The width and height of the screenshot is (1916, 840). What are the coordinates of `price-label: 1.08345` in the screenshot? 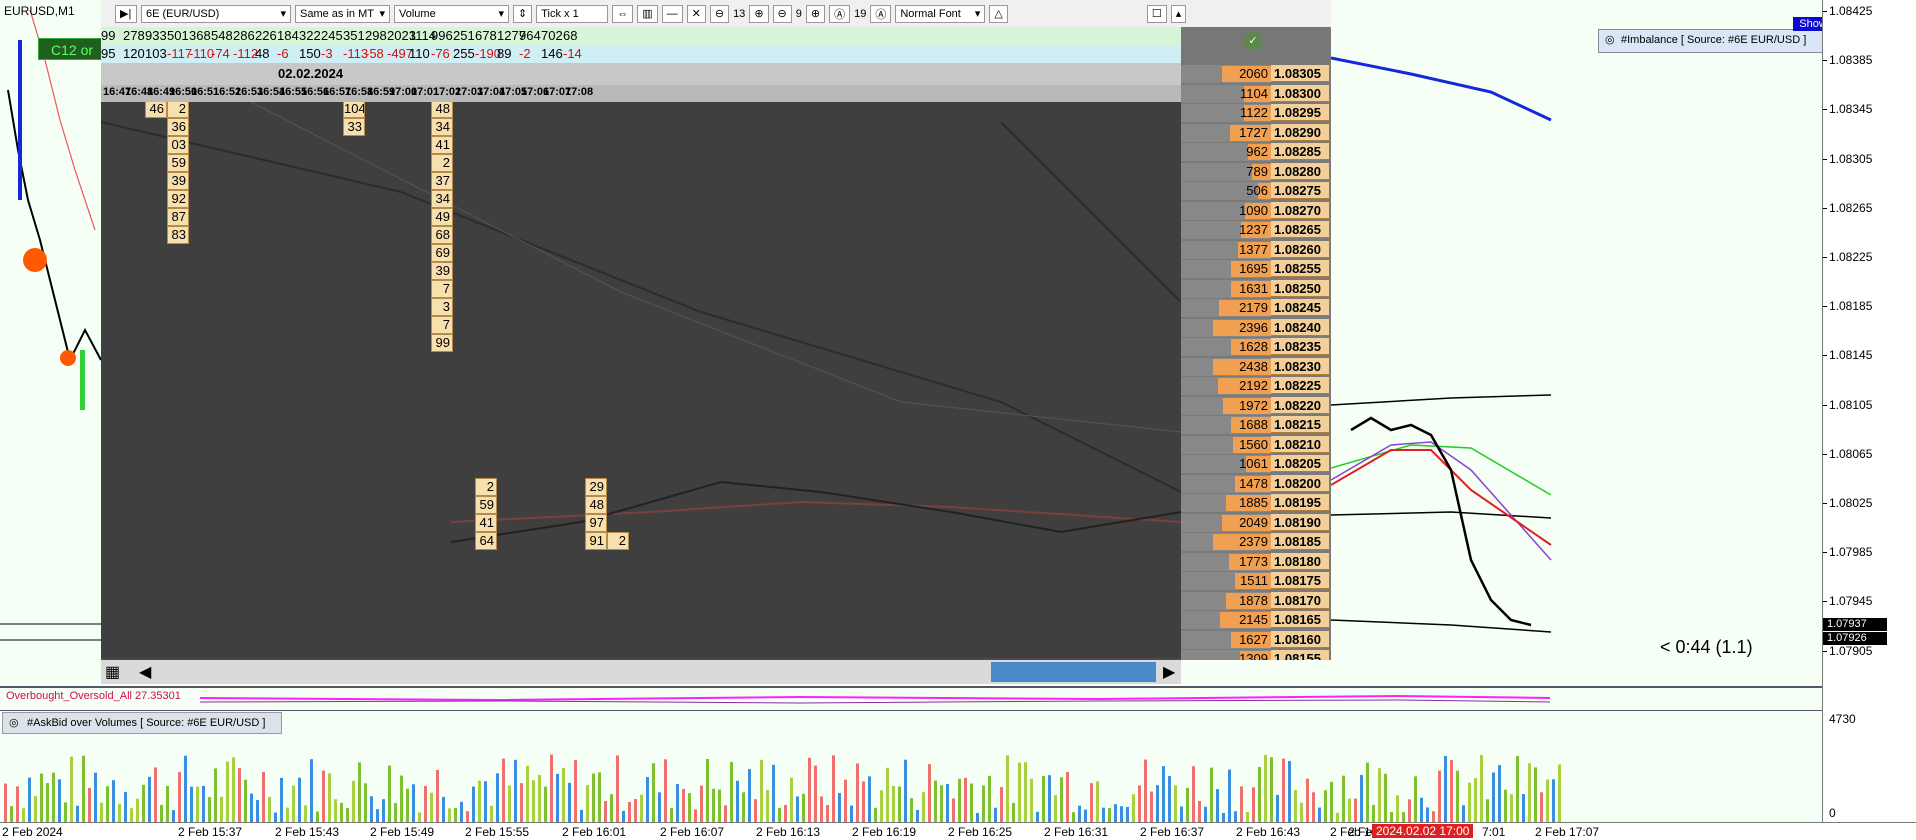 It's located at (1851, 109).